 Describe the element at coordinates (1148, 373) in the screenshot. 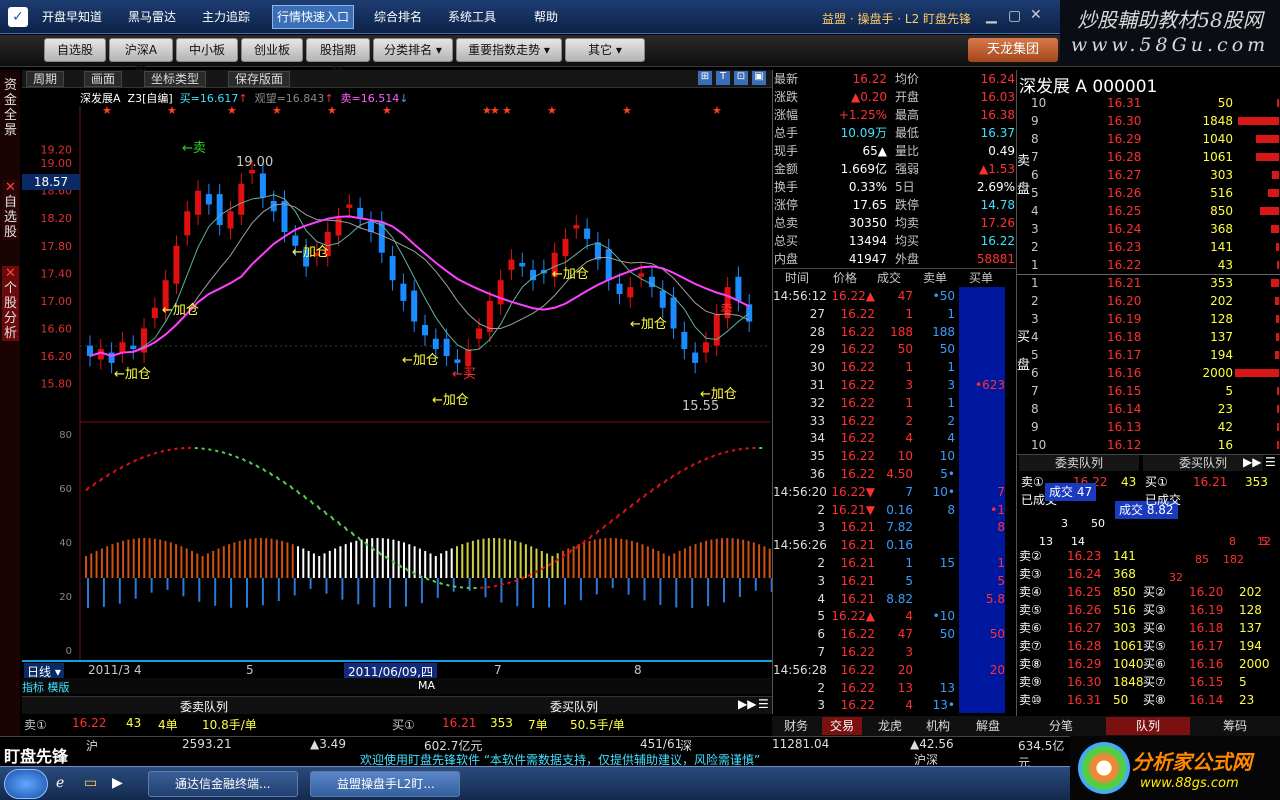

I see `buy-level: 6 16.16 2000` at that location.